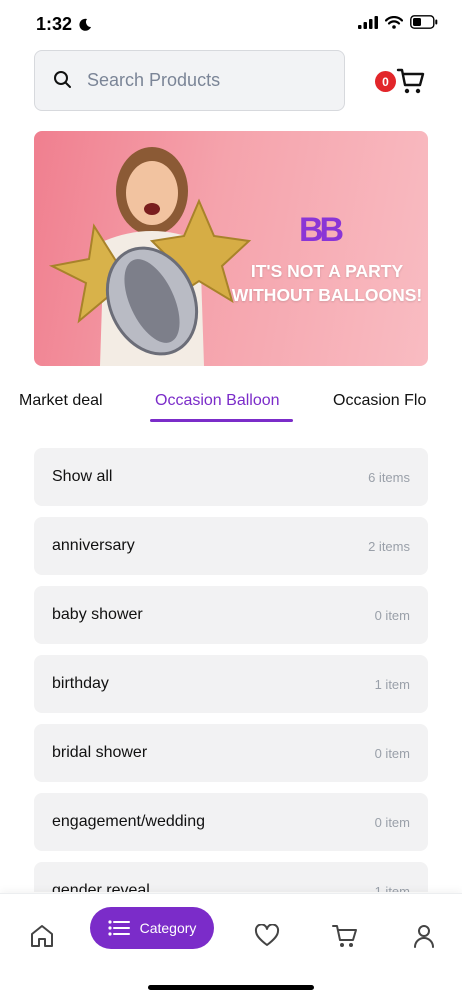 The width and height of the screenshot is (462, 1000). I want to click on banner-logo: BB, so click(321, 230).